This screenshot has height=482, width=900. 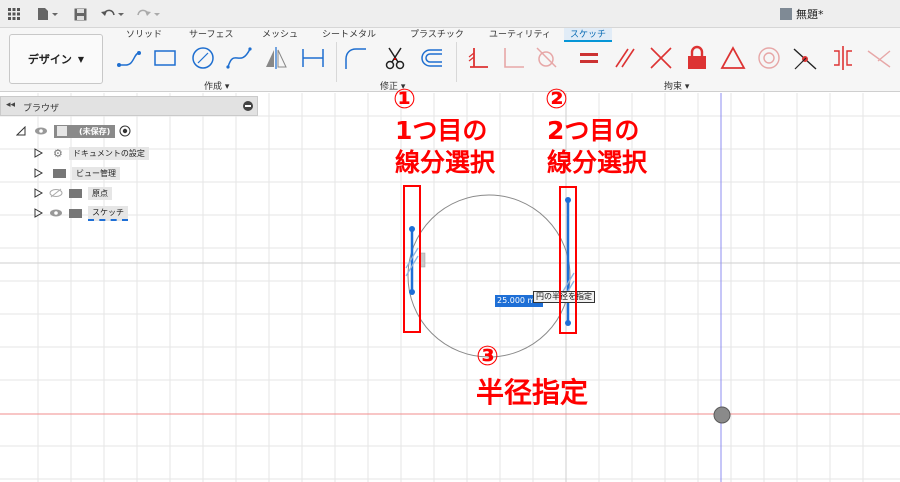 What do you see at coordinates (520, 35) in the screenshot?
I see `tab-utility: ユーティリティ` at bounding box center [520, 35].